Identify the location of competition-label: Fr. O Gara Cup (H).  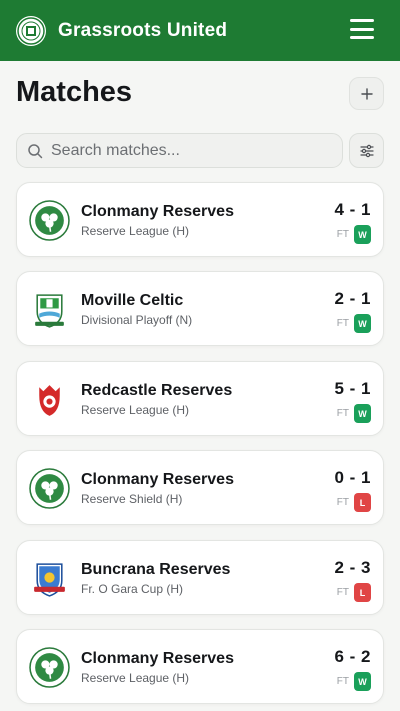
(132, 589).